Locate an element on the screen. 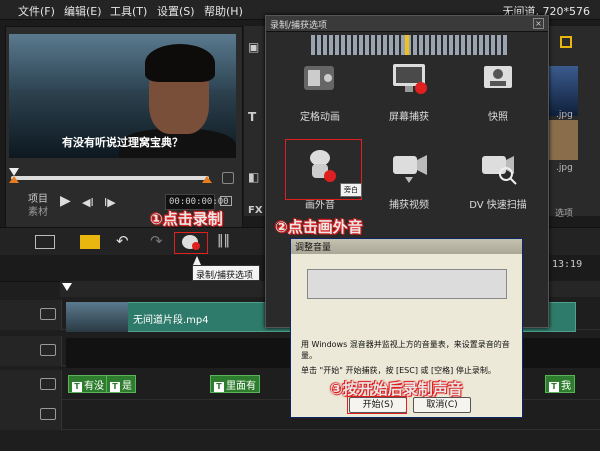  instruction-line-2: 单击 "开始" 开始捕获，按 [ESC] 或 [空格] 停止录制。 is located at coordinates (398, 370).